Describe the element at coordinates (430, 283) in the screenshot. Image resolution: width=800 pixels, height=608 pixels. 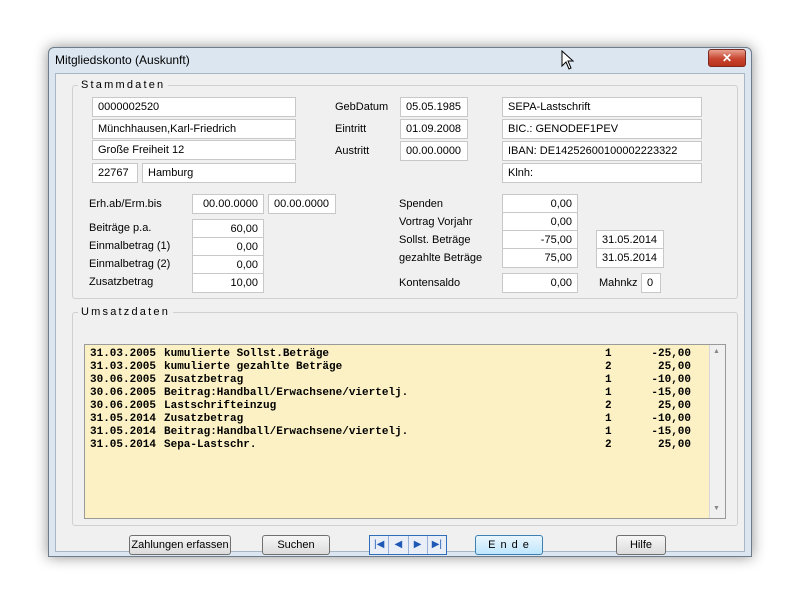
I see `account-balance-label: Kontensaldo` at that location.